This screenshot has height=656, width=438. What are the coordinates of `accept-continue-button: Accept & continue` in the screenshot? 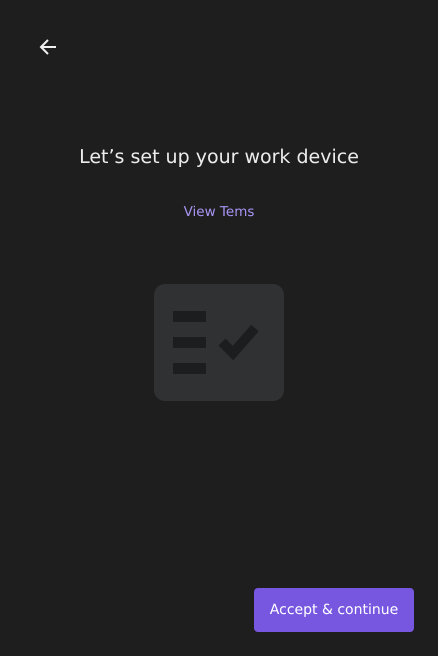 It's located at (334, 610).